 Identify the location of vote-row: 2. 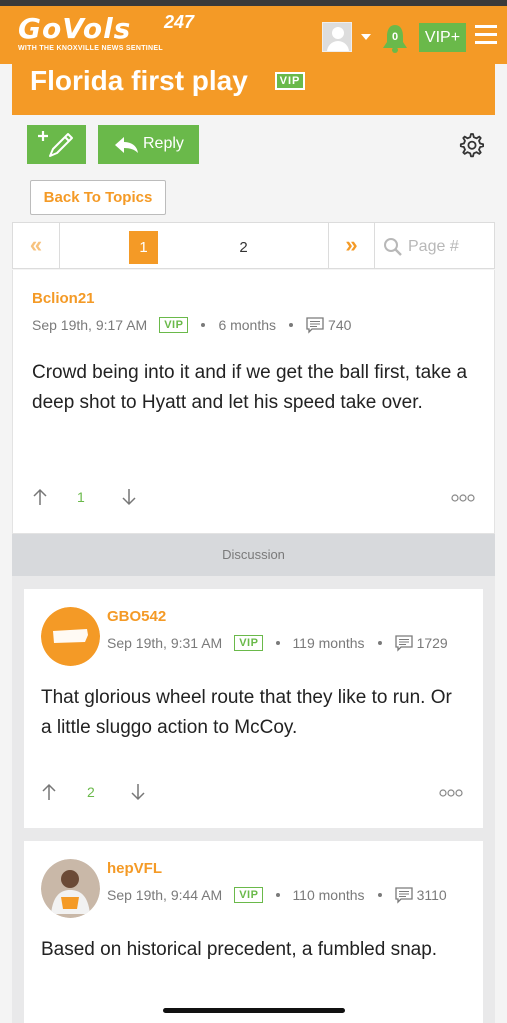
(254, 794).